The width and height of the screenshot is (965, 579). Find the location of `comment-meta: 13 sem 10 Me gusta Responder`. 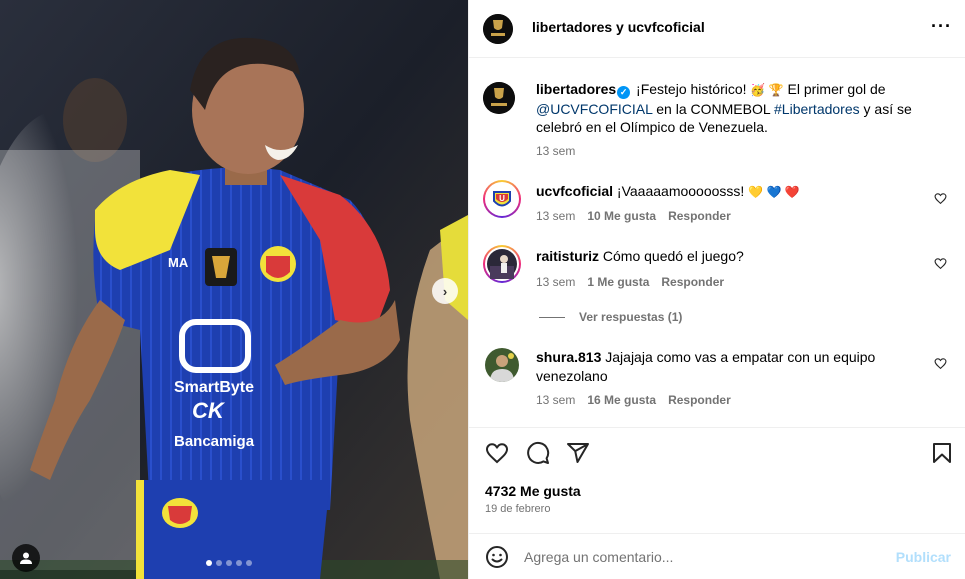

comment-meta: 13 sem 10 Me gusta Responder is located at coordinates (633, 216).